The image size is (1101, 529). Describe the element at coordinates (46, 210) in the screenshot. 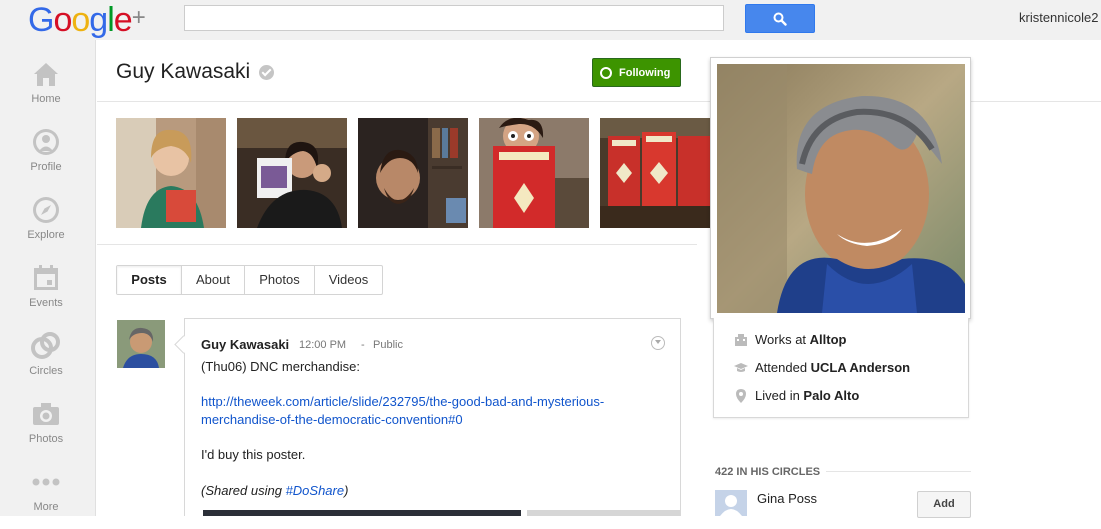

I see `compass-icon` at that location.